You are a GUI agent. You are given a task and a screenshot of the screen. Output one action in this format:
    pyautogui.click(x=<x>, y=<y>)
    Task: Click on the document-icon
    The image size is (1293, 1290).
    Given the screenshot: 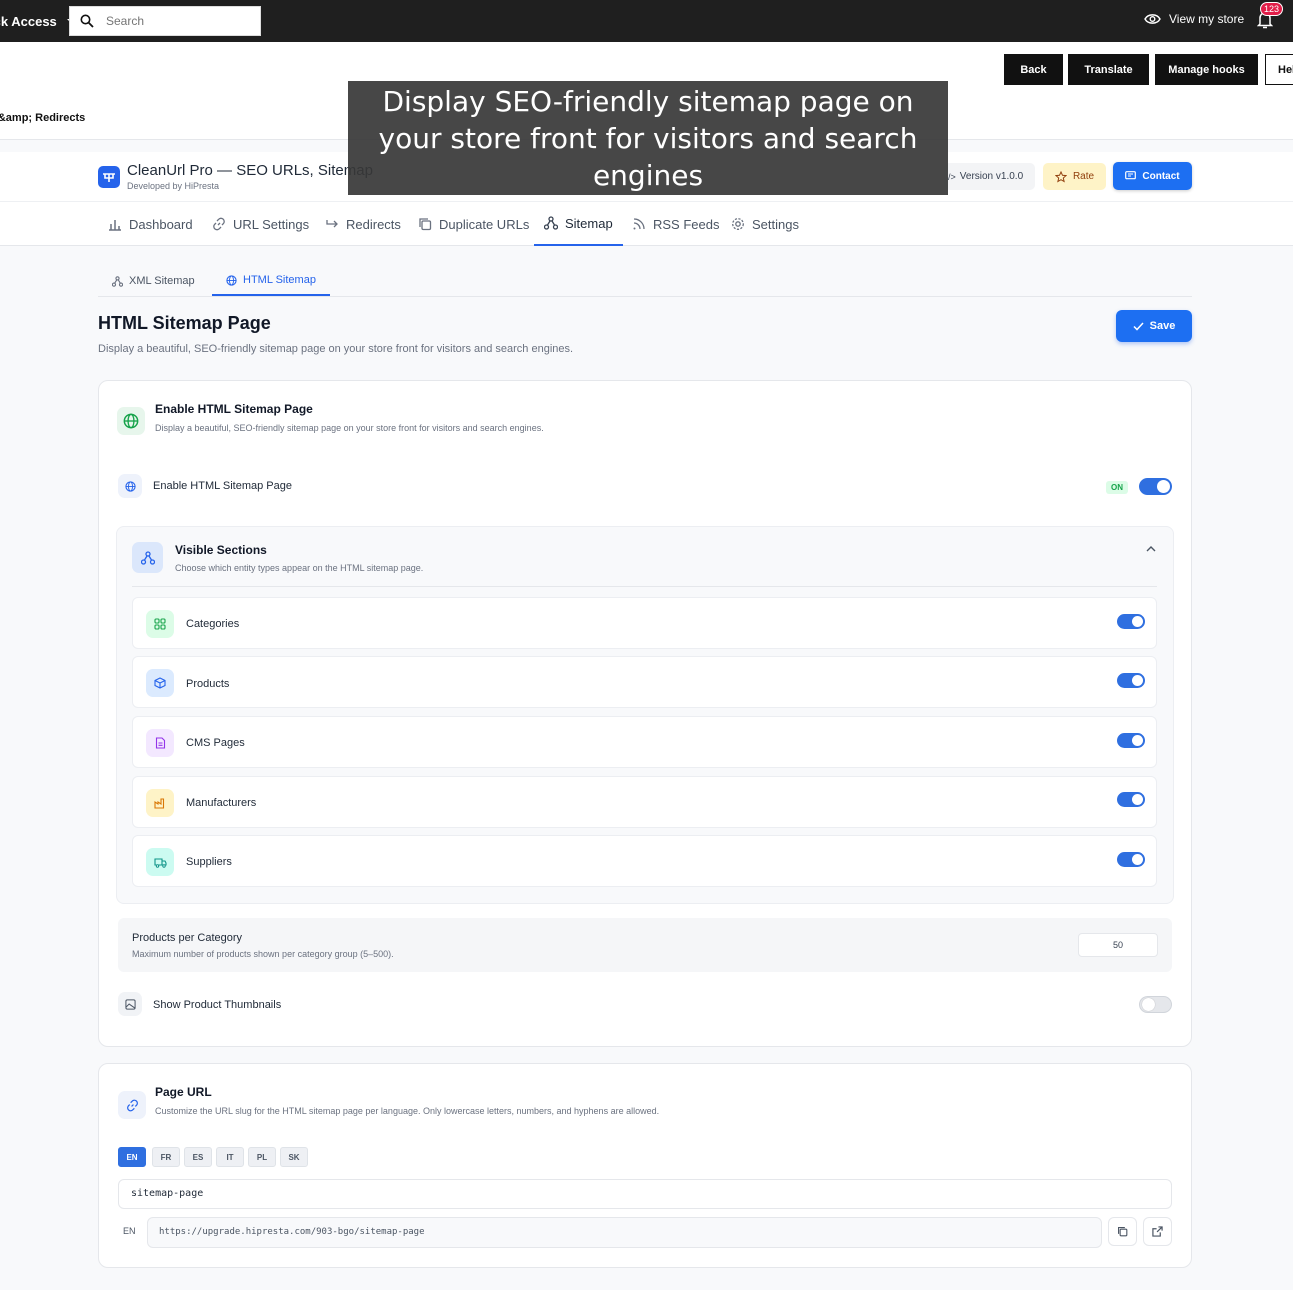 What is the action you would take?
    pyautogui.click(x=160, y=743)
    